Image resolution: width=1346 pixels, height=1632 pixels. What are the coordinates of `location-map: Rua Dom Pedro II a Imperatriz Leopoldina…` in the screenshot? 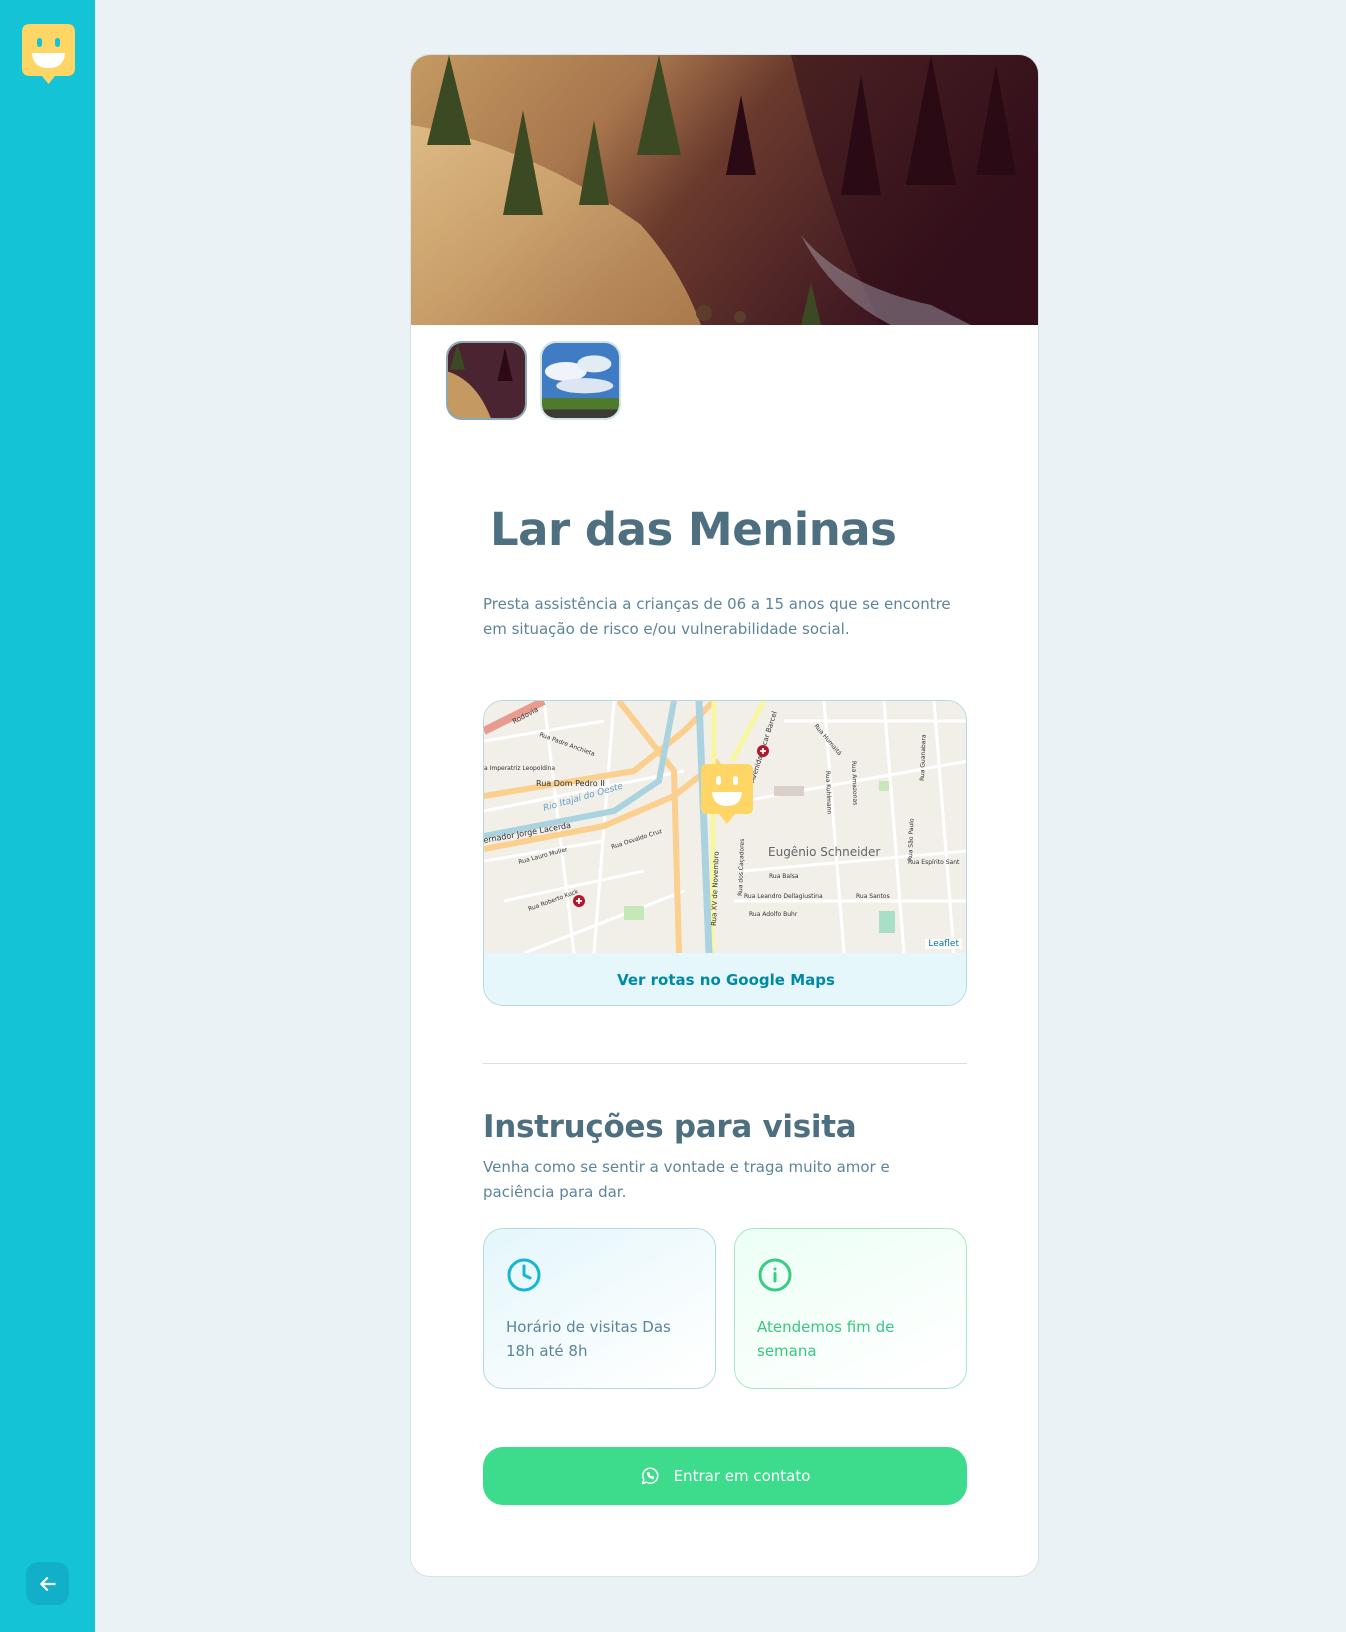 It's located at (725, 827).